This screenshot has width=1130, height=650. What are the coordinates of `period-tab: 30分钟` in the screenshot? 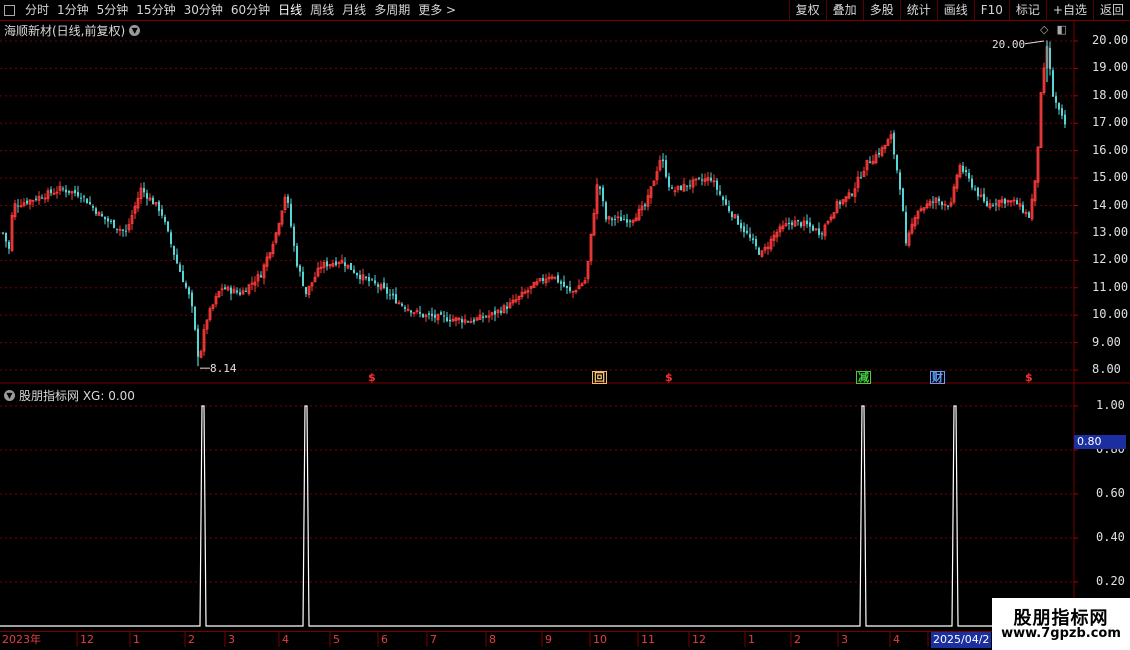 It's located at (203, 10).